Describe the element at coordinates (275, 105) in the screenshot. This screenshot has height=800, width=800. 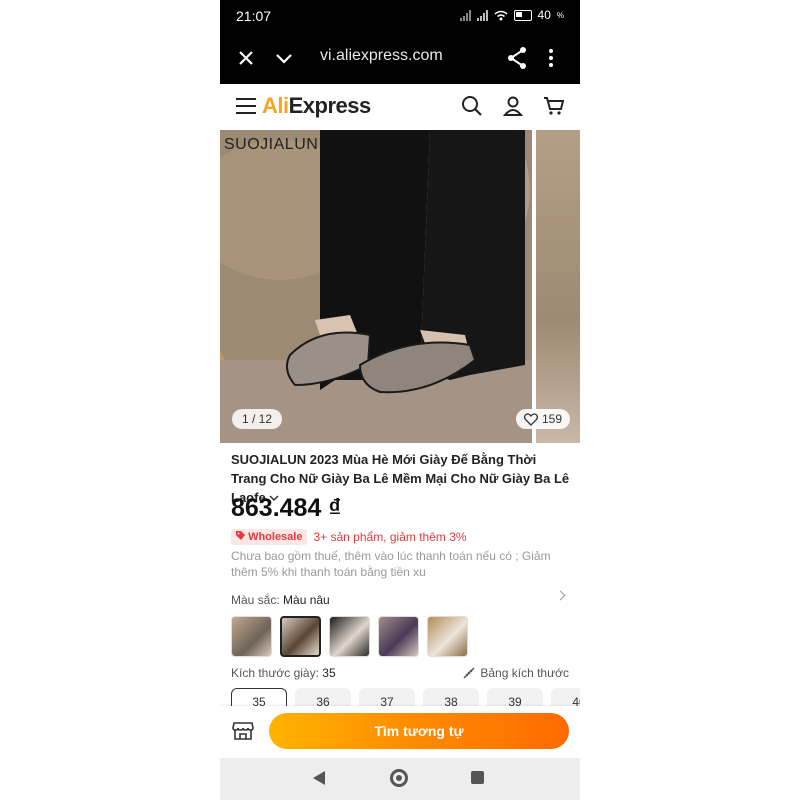
I see `logo-prefix: Ali` at that location.